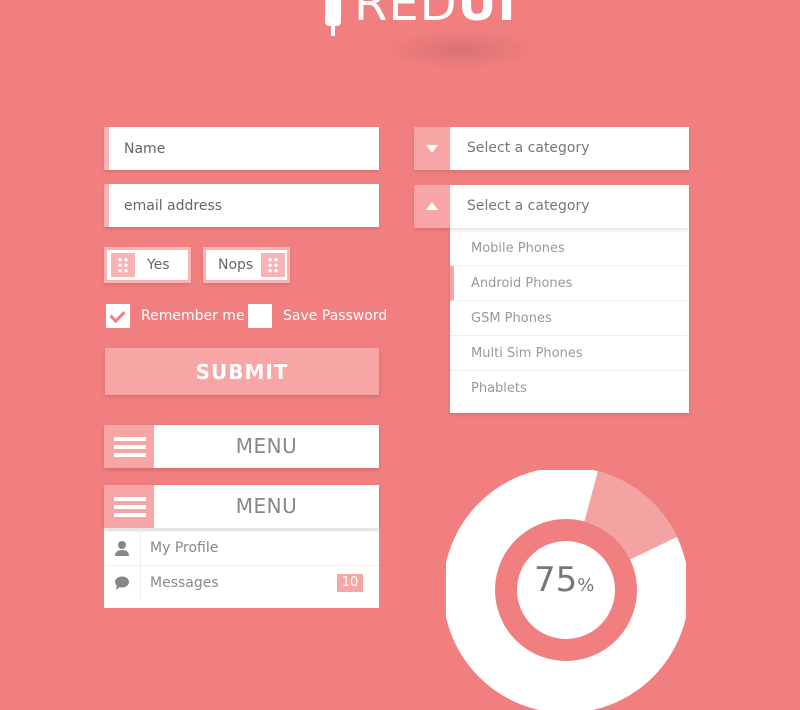 The width and height of the screenshot is (800, 710). Describe the element at coordinates (522, 283) in the screenshot. I see `option-label: Android Phones` at that location.